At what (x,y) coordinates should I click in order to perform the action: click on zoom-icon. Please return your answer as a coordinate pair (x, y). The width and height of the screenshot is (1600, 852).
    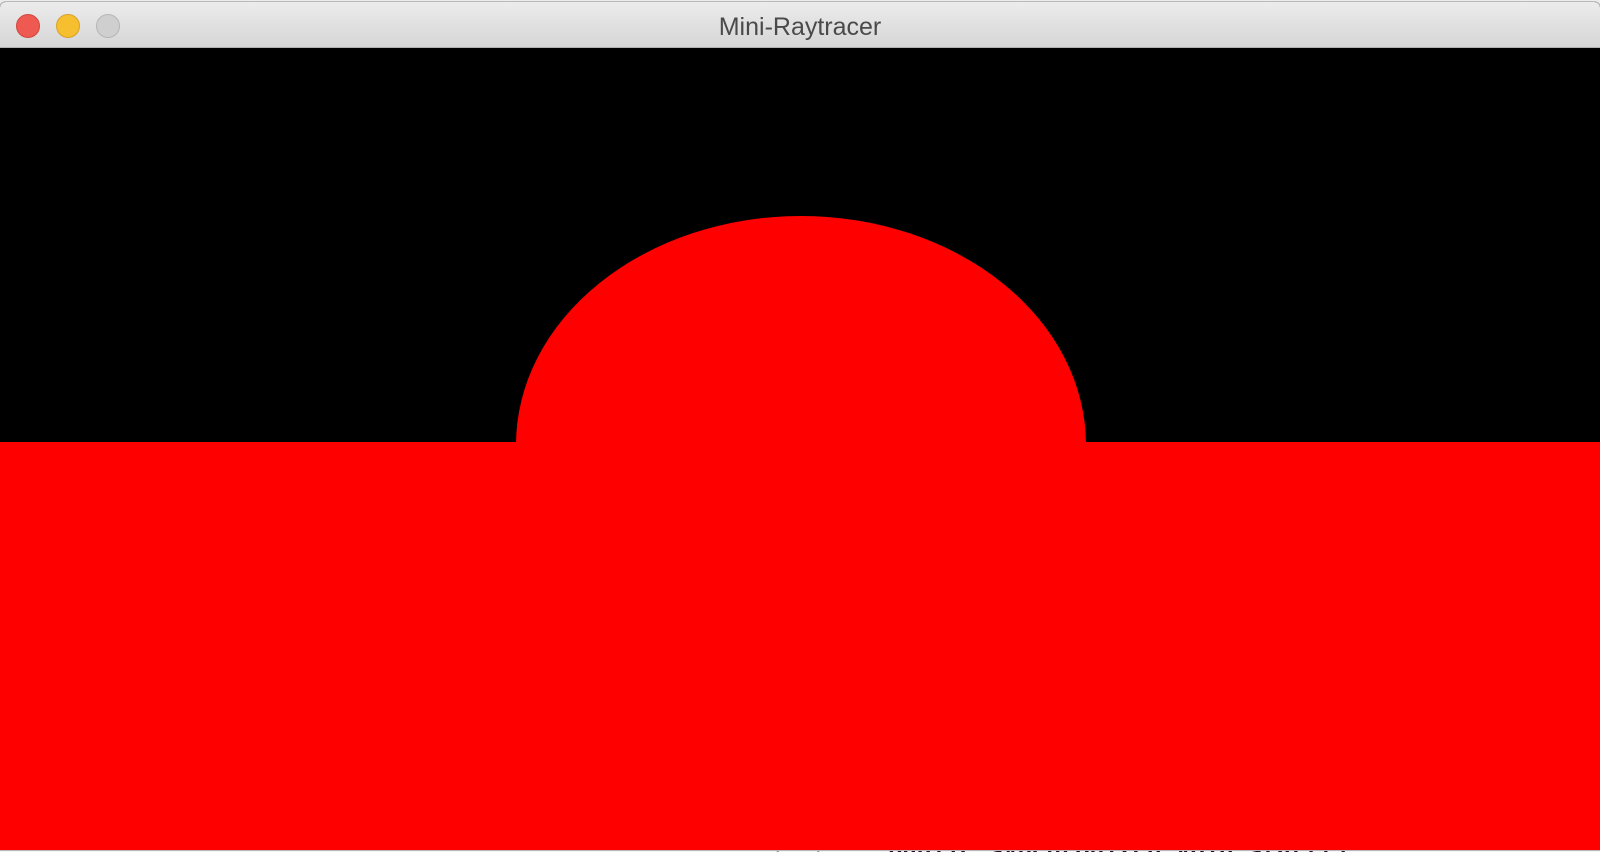
    Looking at the image, I should click on (108, 26).